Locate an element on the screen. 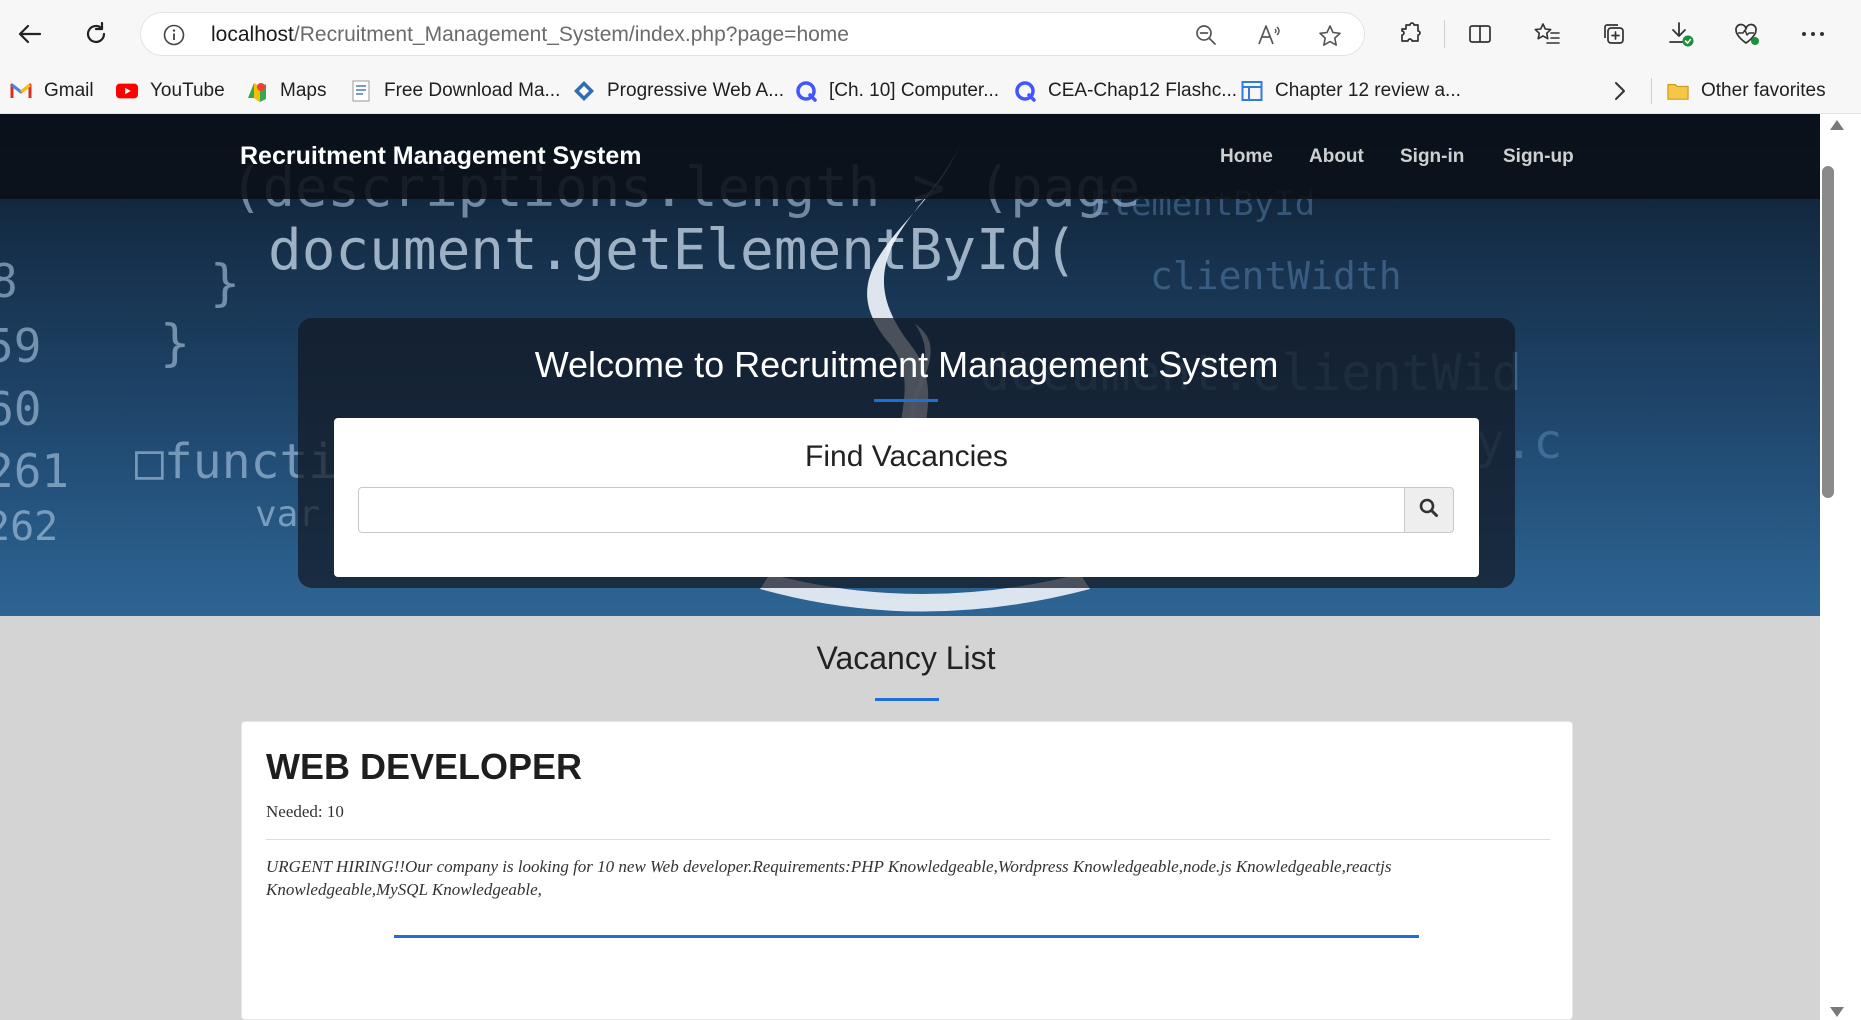  zoom-out-icon is located at coordinates (1206, 35).